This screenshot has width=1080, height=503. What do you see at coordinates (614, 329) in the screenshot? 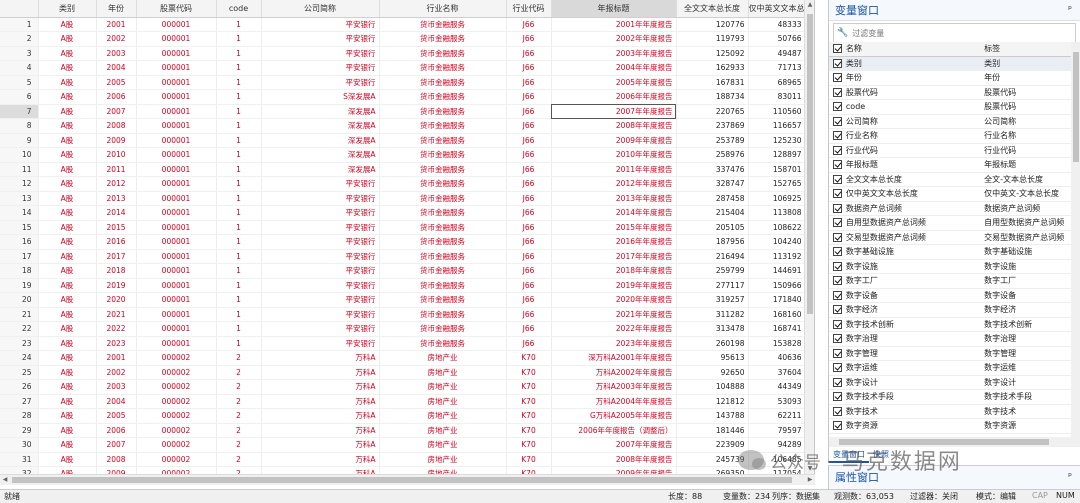
I see `table-cell: 2022年年度报告` at bounding box center [614, 329].